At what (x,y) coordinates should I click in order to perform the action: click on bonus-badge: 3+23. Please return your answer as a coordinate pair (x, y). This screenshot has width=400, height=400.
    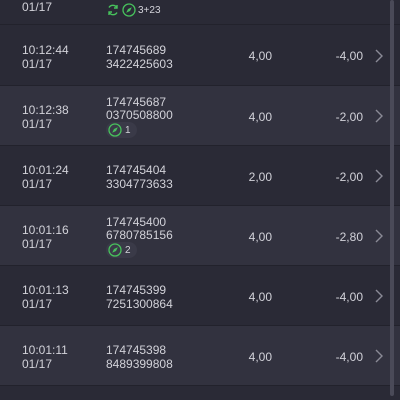
    Looking at the image, I should click on (133, 10).